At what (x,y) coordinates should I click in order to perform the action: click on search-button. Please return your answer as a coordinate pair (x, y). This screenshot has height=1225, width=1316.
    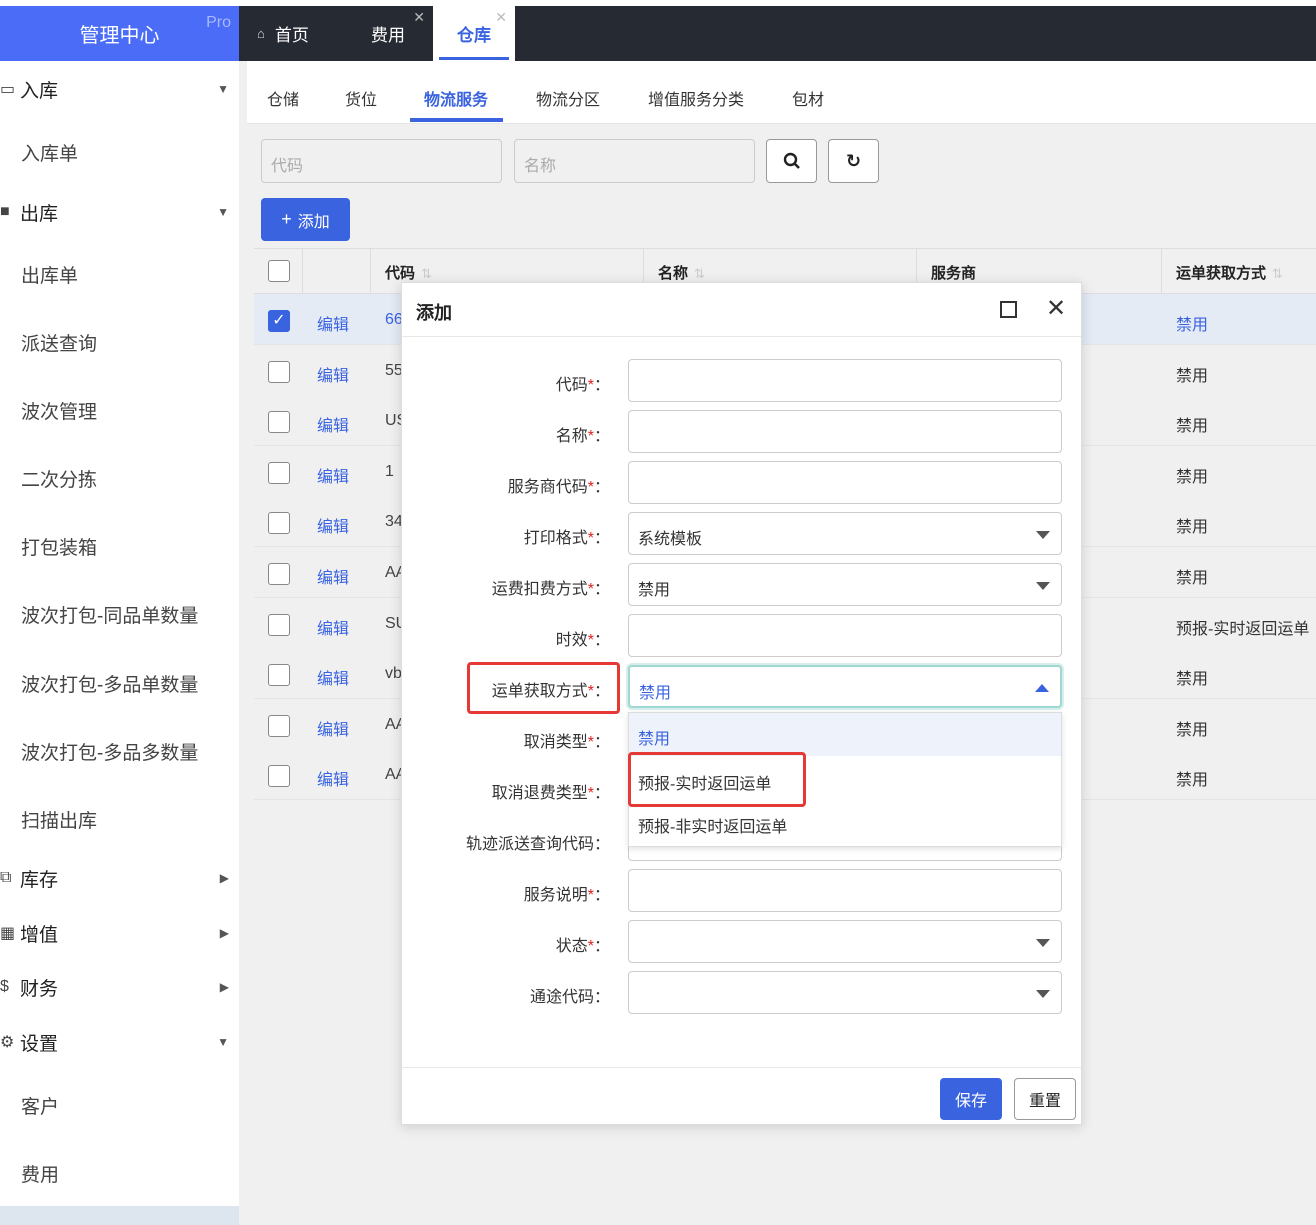
    Looking at the image, I should click on (791, 161).